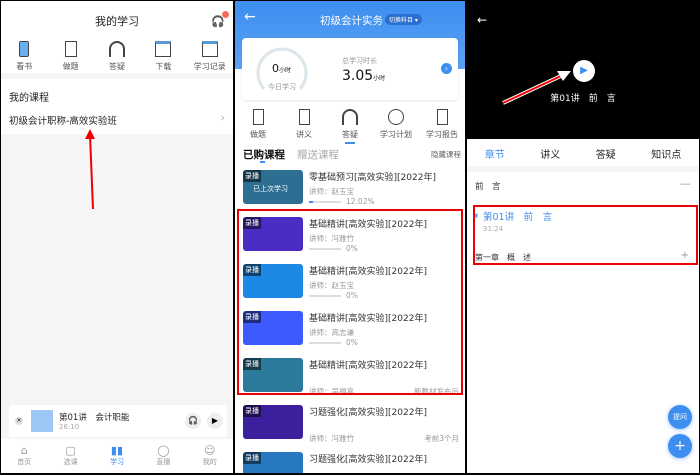  What do you see at coordinates (360, 201) in the screenshot?
I see `progress-text: 12.02%` at bounding box center [360, 201].